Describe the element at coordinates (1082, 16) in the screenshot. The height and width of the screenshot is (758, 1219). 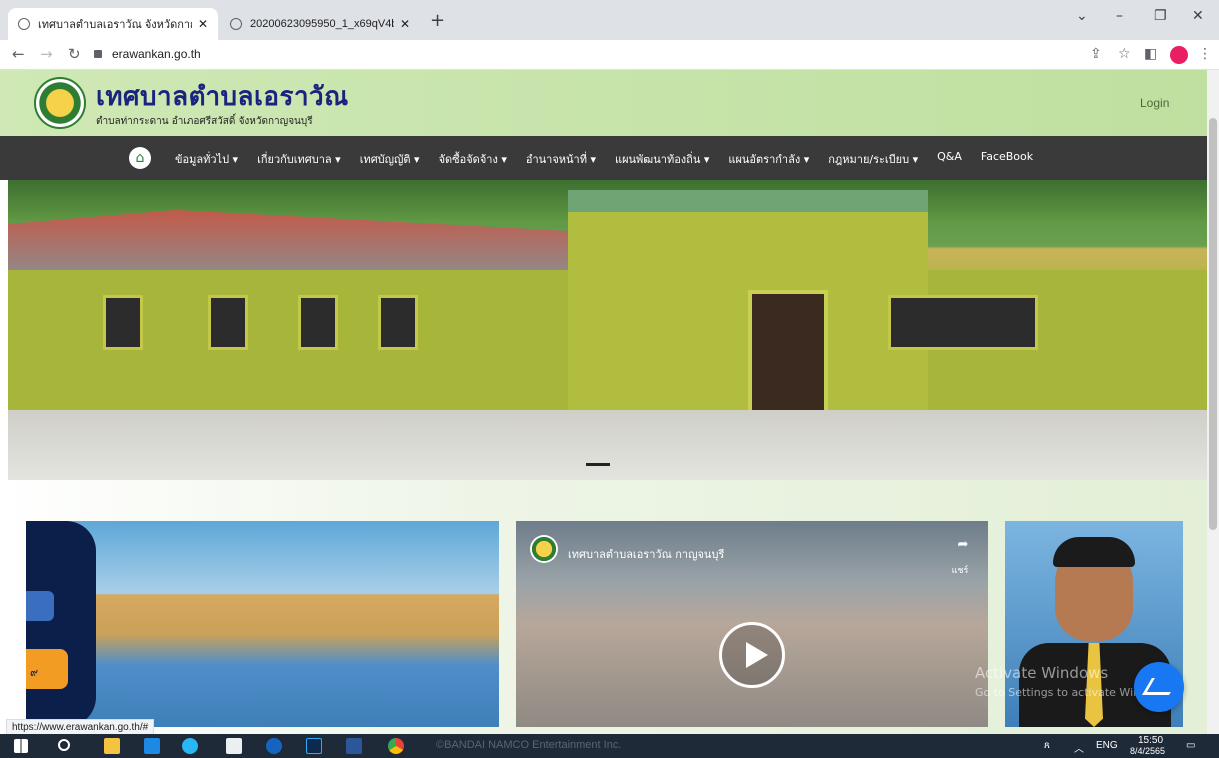
I see `tab-search-icon: ⌄` at that location.